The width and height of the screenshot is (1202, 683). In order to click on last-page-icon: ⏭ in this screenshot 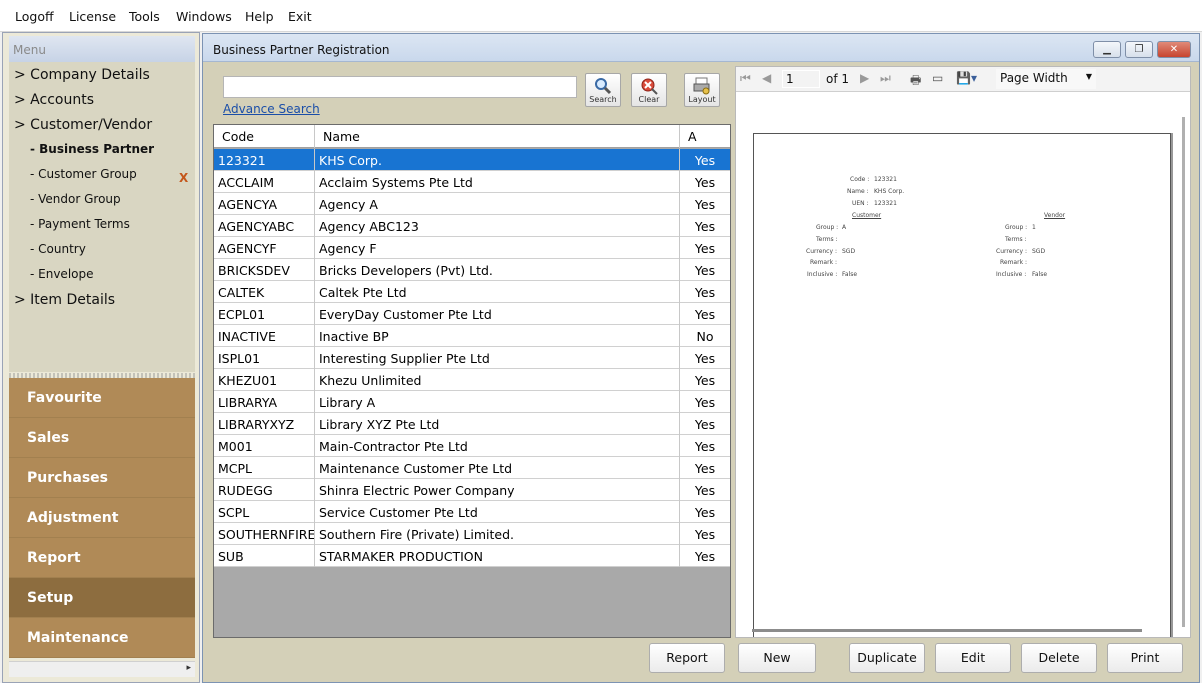, I will do `click(885, 78)`.